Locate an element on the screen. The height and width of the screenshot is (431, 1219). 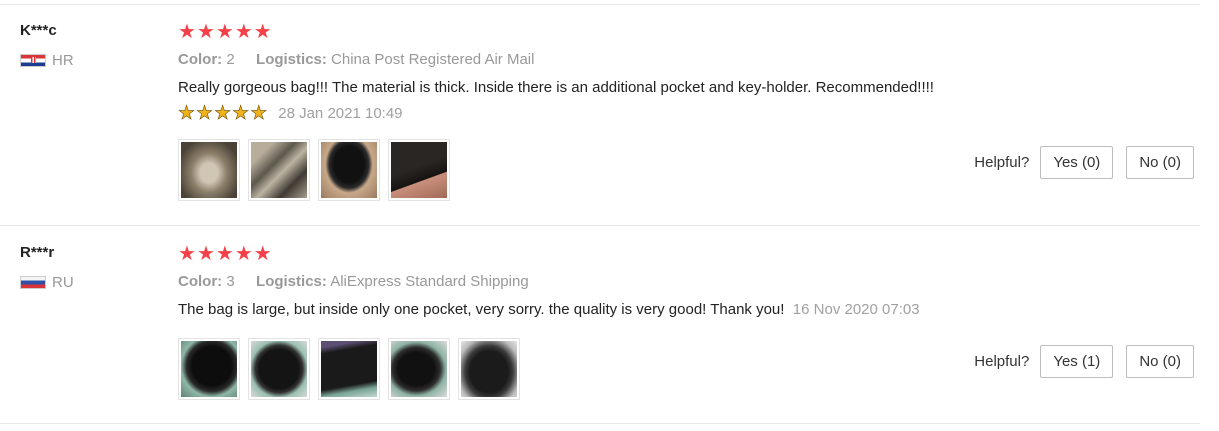
country-code: HR is located at coordinates (63, 60).